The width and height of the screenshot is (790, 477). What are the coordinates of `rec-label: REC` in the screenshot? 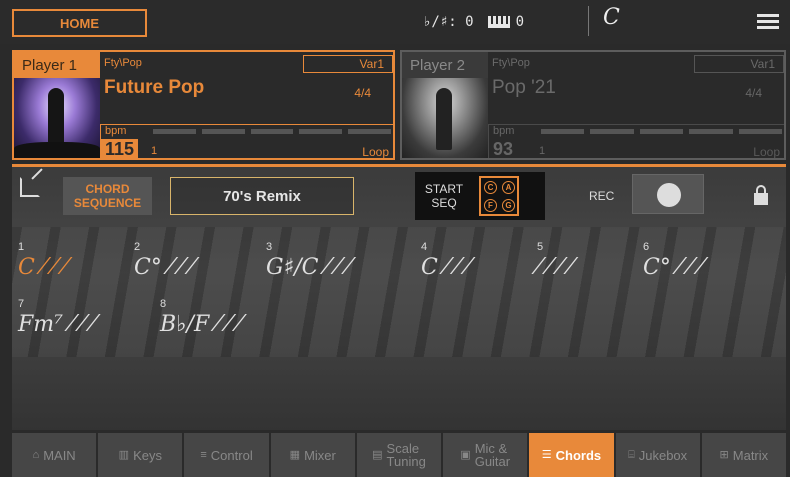 It's located at (602, 196).